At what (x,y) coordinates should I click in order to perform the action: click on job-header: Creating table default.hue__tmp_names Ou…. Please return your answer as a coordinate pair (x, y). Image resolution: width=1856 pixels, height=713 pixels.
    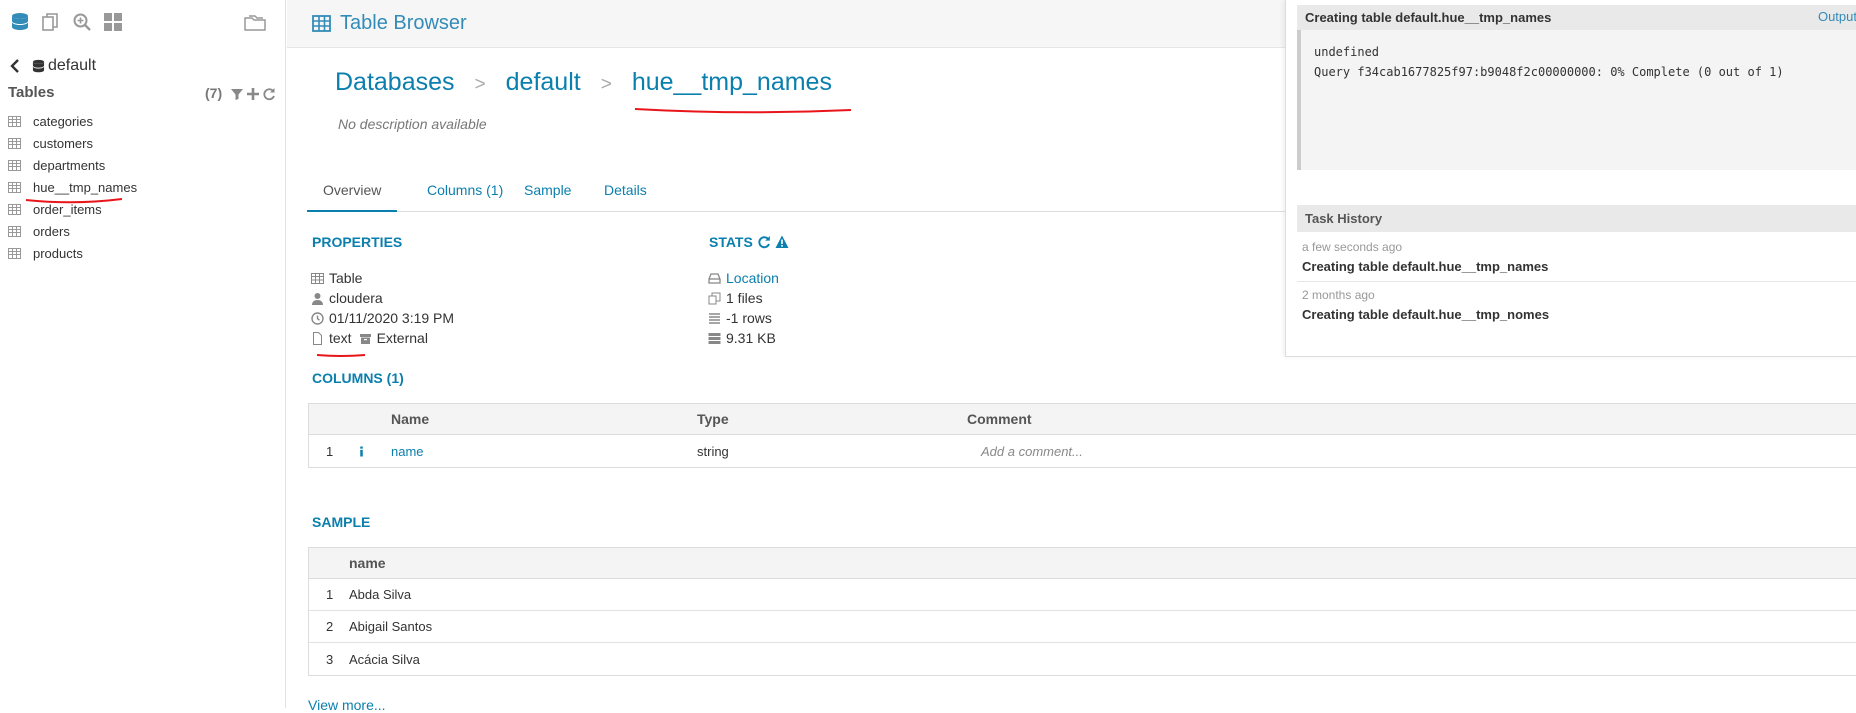
    Looking at the image, I should click on (1576, 17).